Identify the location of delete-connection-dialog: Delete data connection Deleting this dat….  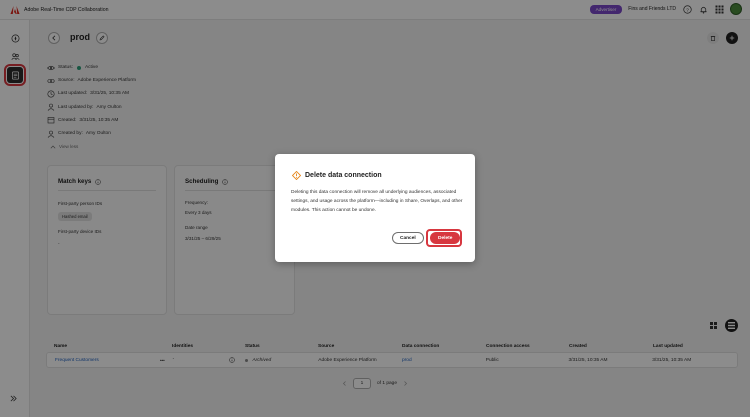
(375, 208).